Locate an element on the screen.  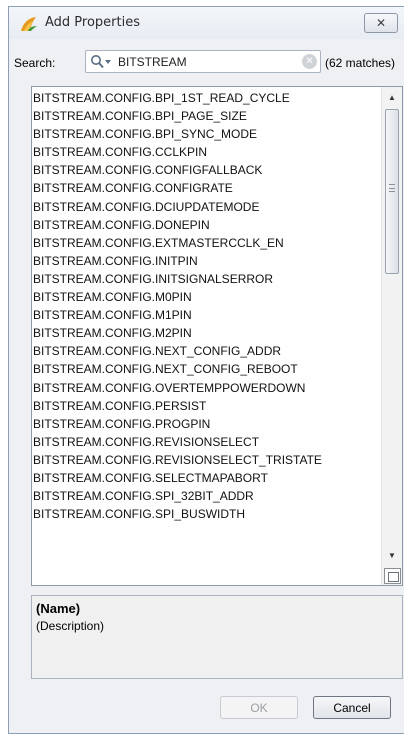
list-item: BITSTREAM.CONFIG.OVERTEMPPOWERDOWN is located at coordinates (207, 388).